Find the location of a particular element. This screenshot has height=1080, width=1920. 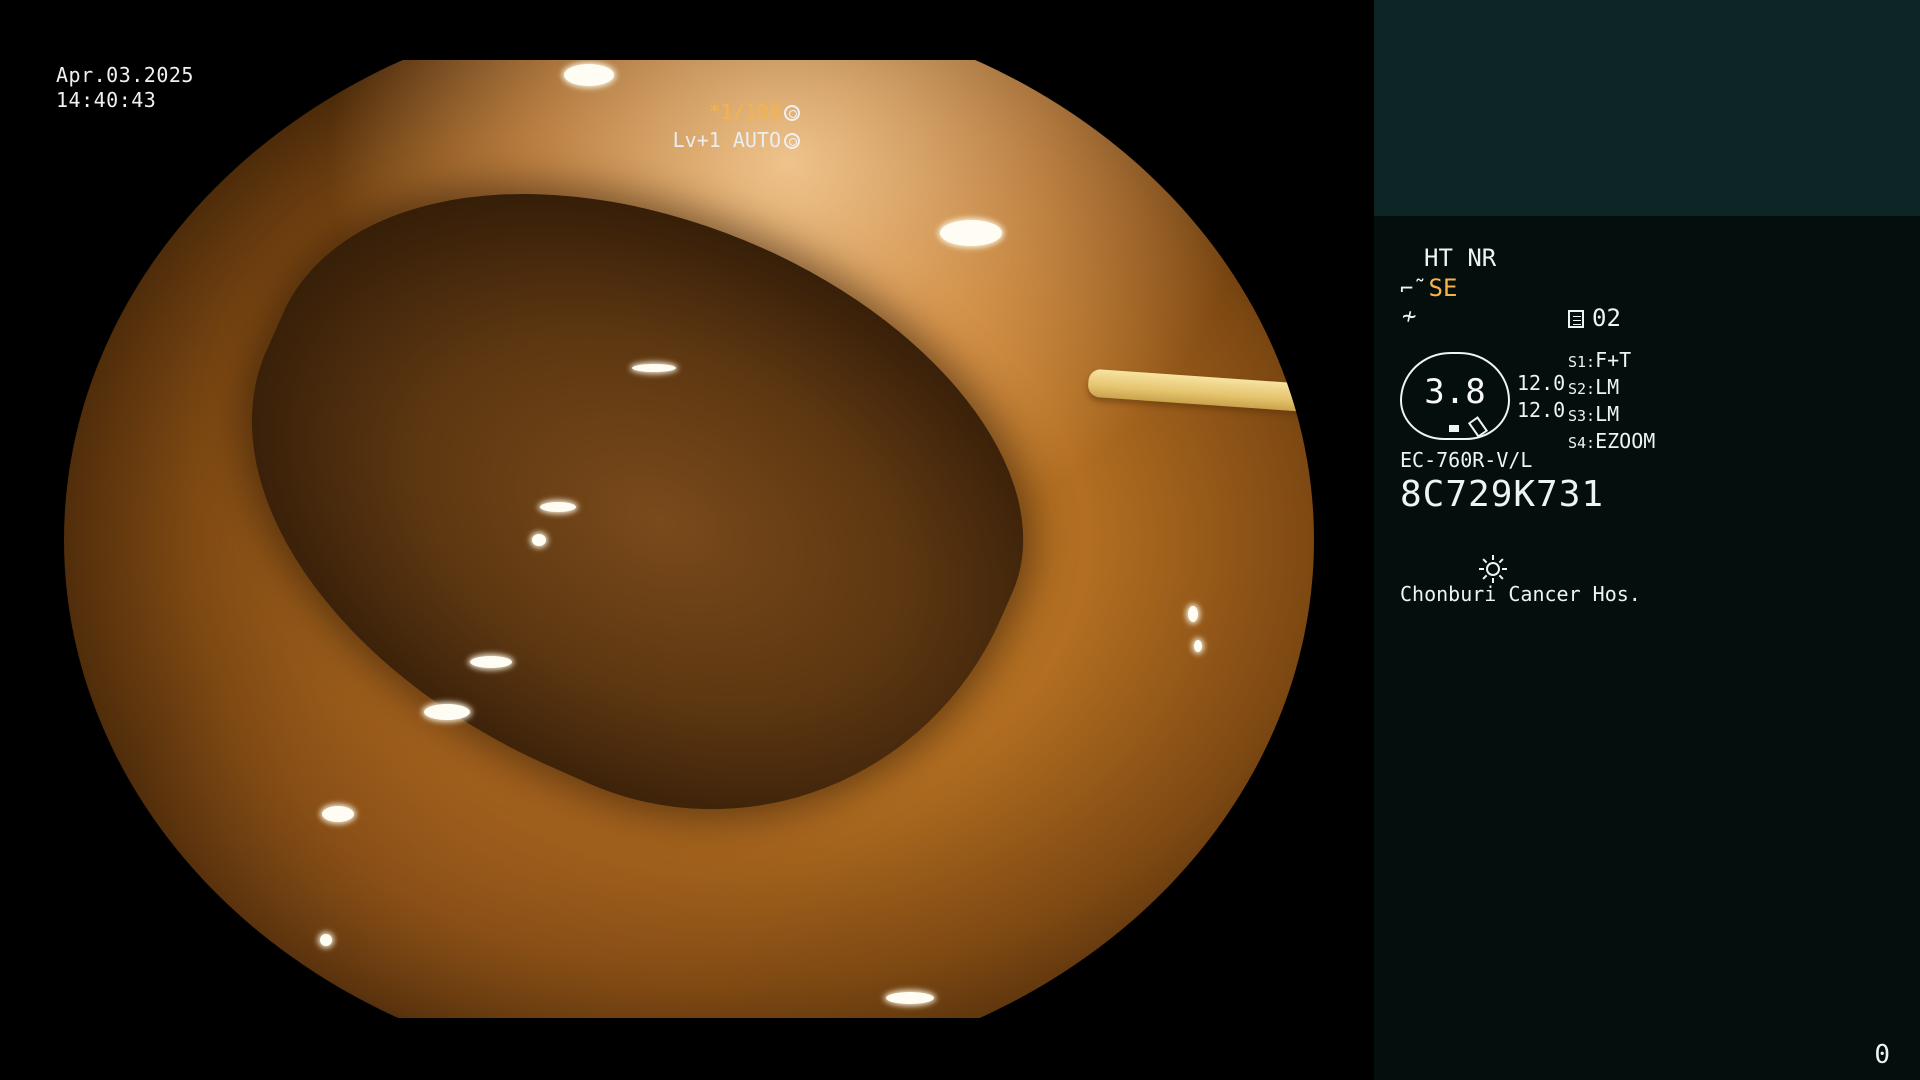

instrument-tip is located at coordinates (1200, 392).